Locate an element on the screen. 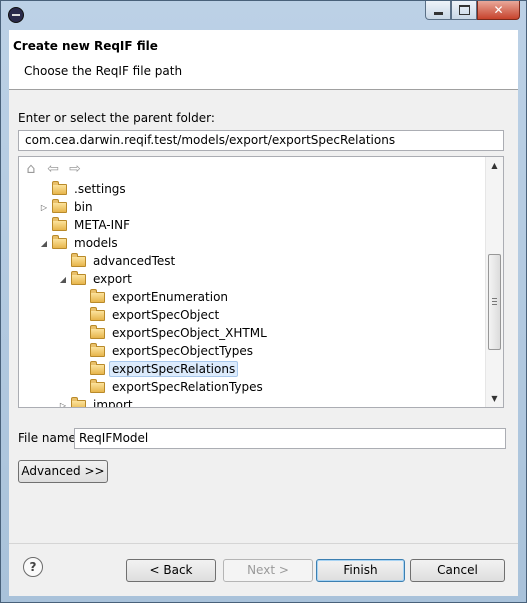 The width and height of the screenshot is (527, 603). back-arrow-icon: ⇦ is located at coordinates (53, 169).